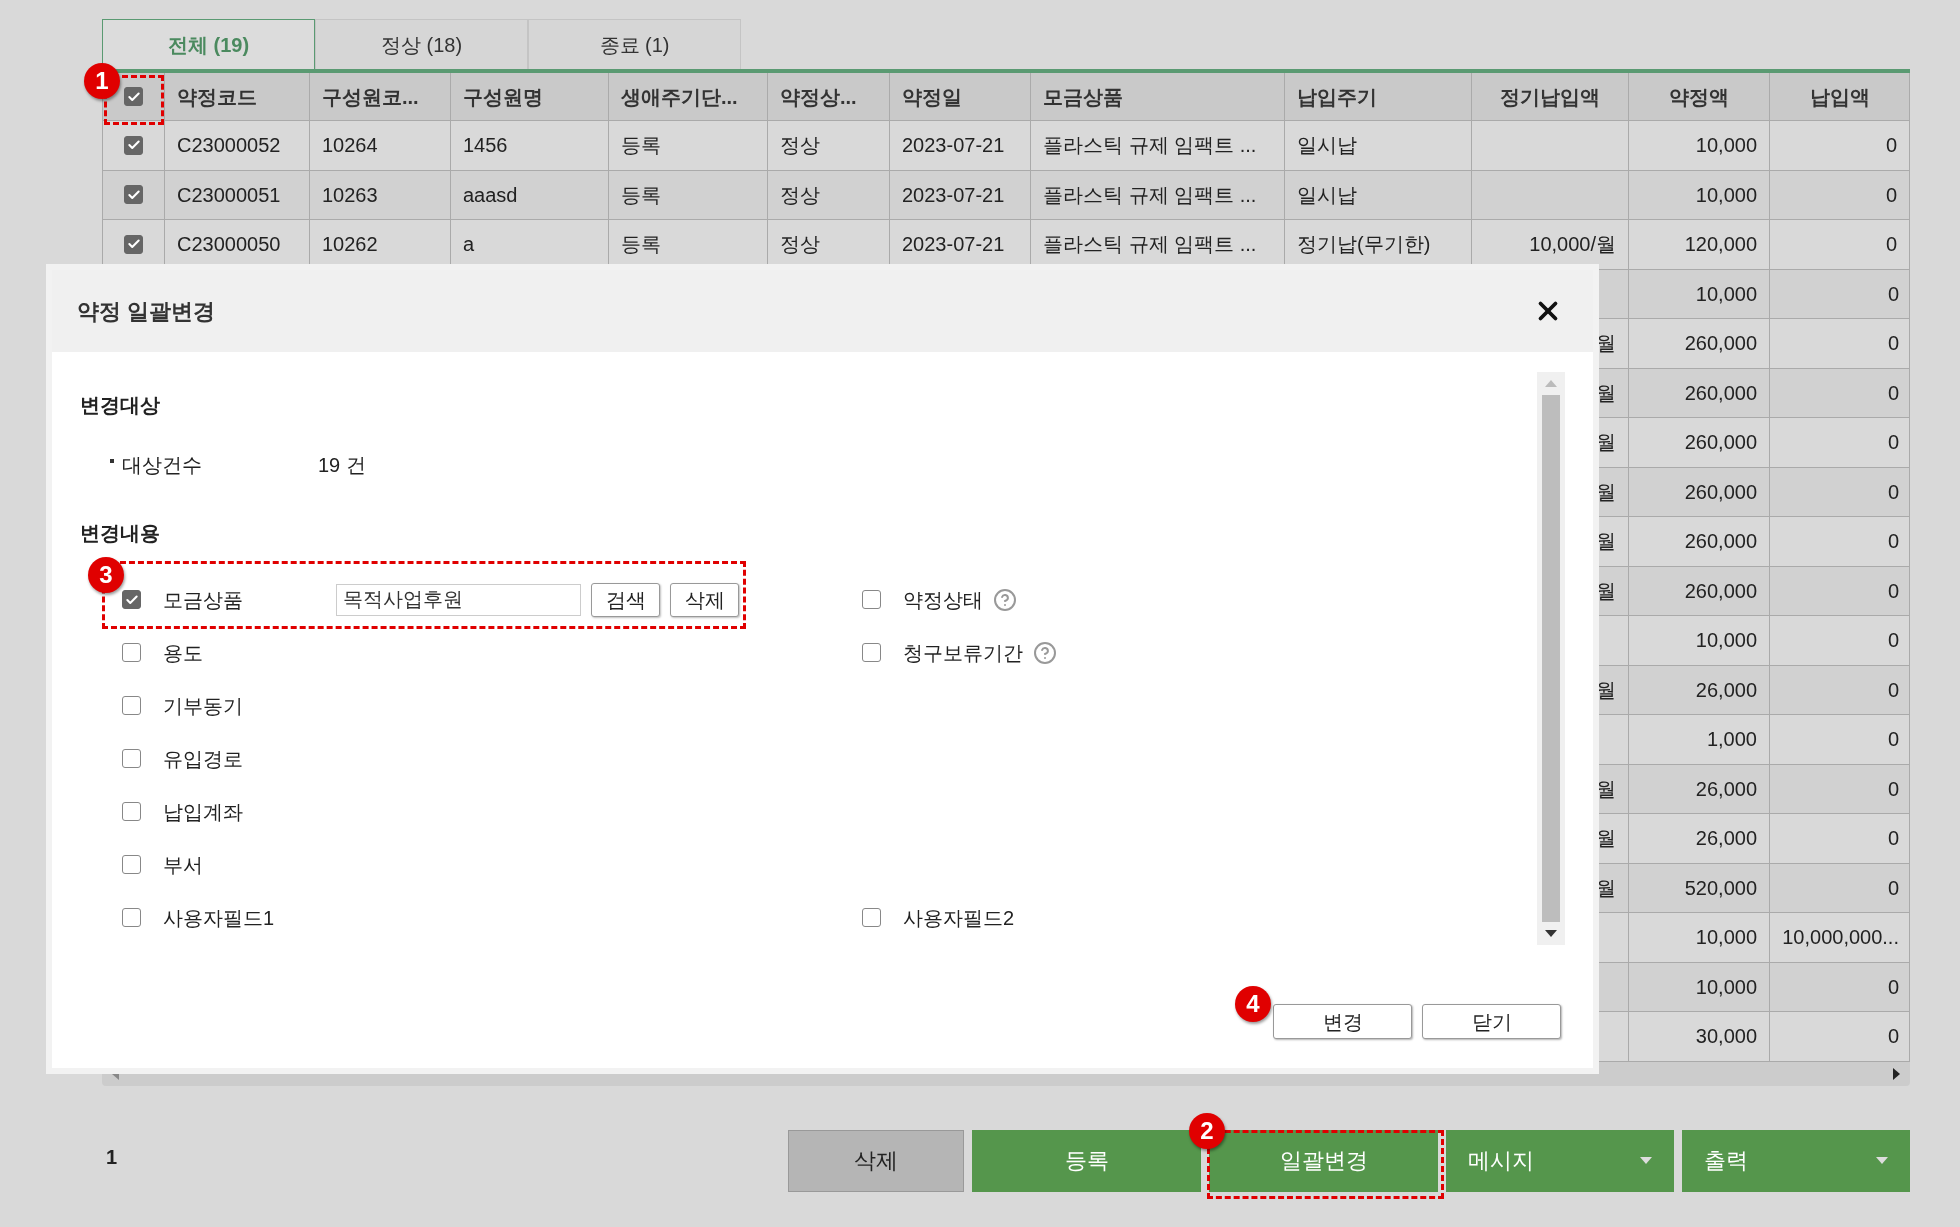 This screenshot has height=1227, width=1960. Describe the element at coordinates (146, 311) in the screenshot. I see `dialog-title: 약정 일괄변경` at that location.